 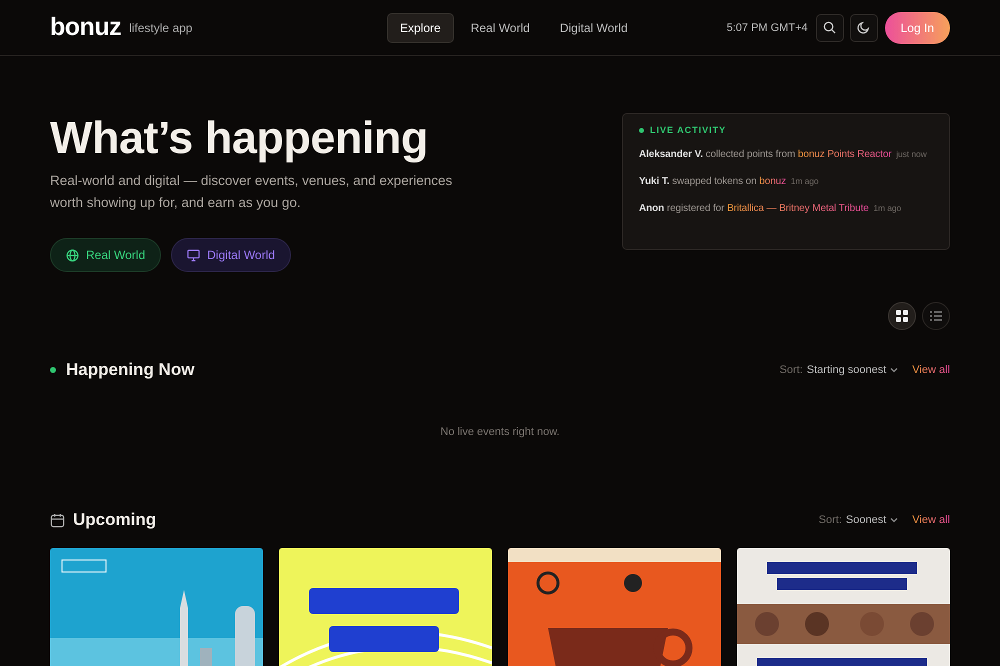 I want to click on search-icon, so click(x=829, y=27).